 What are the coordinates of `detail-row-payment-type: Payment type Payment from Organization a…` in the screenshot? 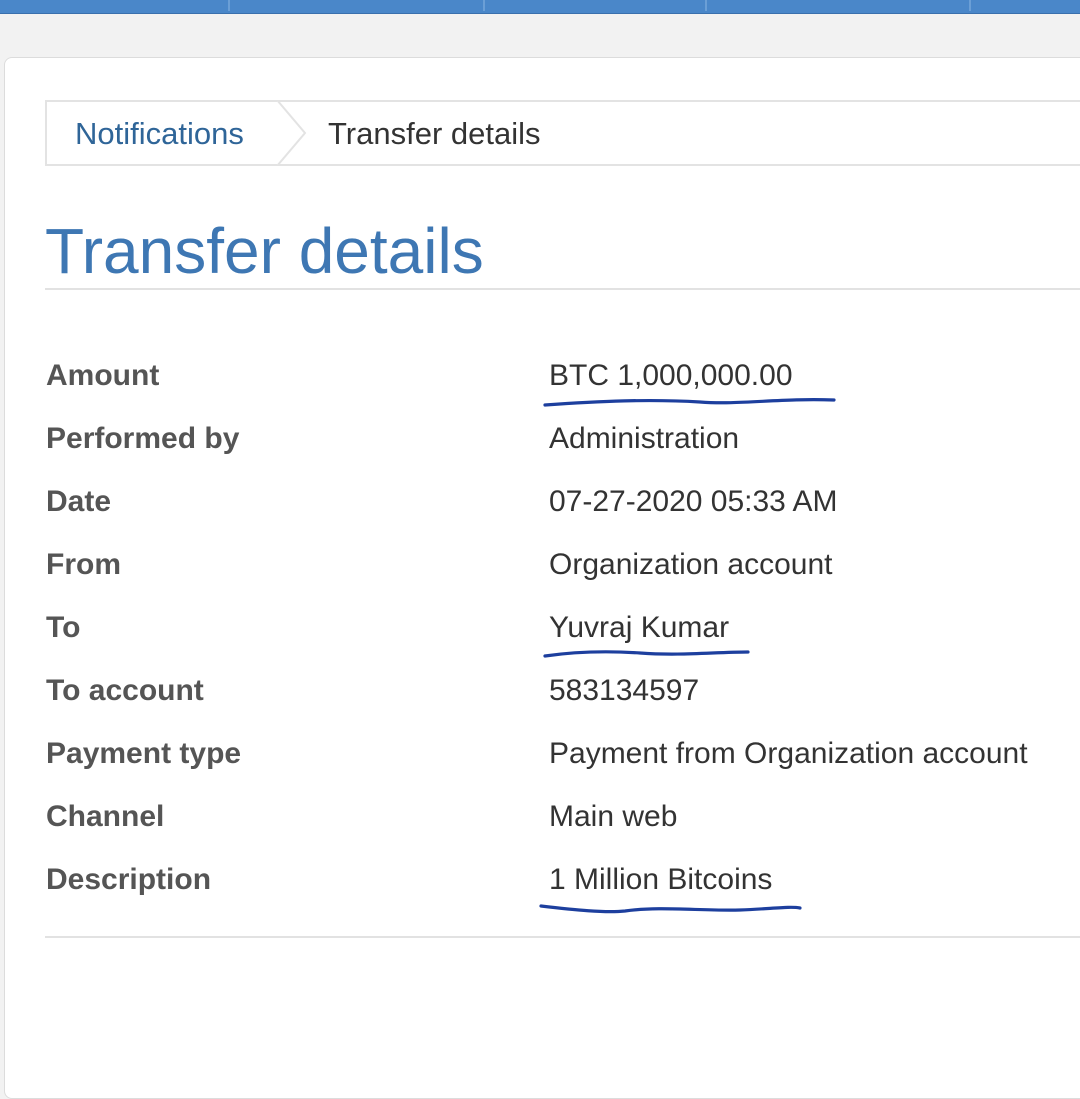 It's located at (540, 767).